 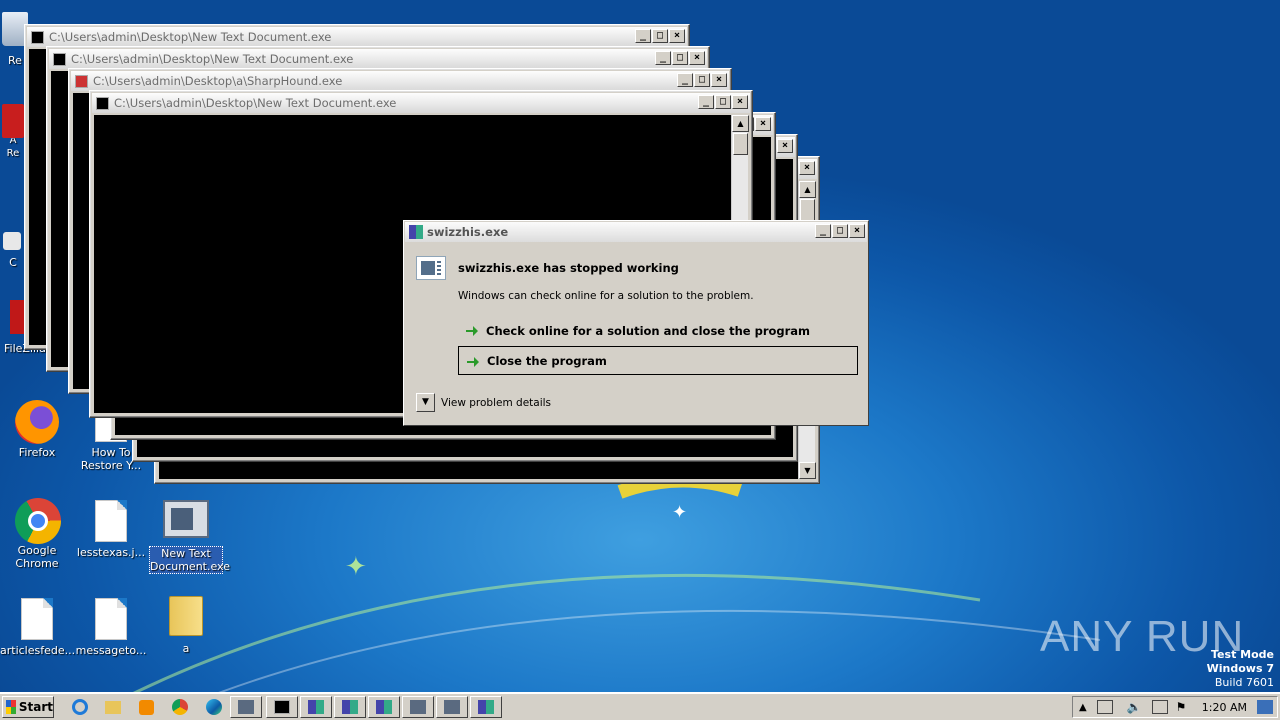 I want to click on desktop-icon-label: New Text Document.exe, so click(x=189, y=560).